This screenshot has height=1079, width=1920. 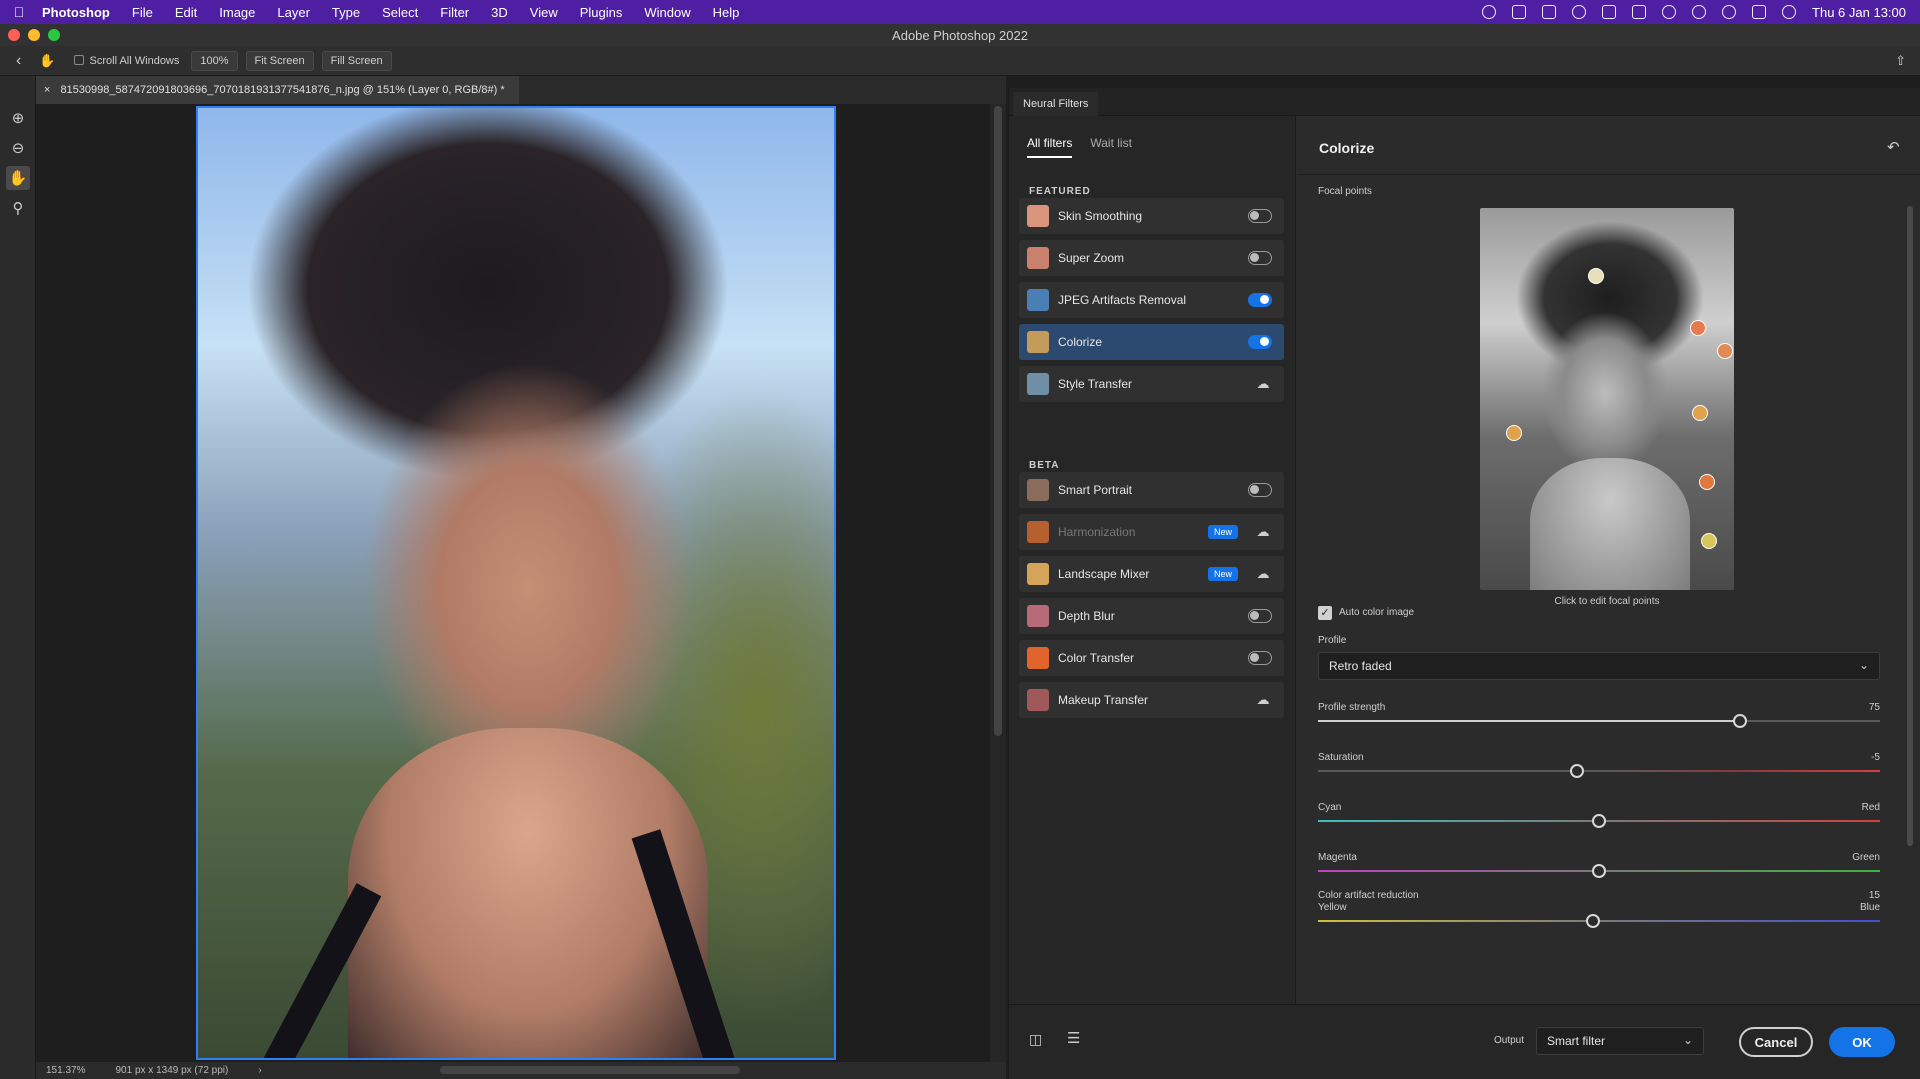 I want to click on messages-icon, so click(x=1549, y=12).